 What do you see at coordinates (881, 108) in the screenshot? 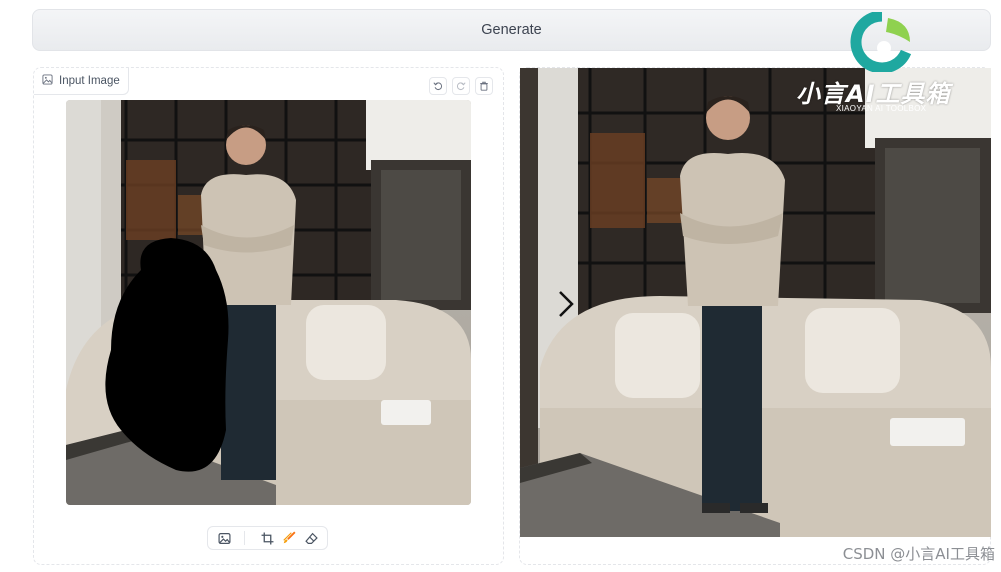
I see `logo-subtitle: XIAOYAN AI TOOLBOX` at bounding box center [881, 108].